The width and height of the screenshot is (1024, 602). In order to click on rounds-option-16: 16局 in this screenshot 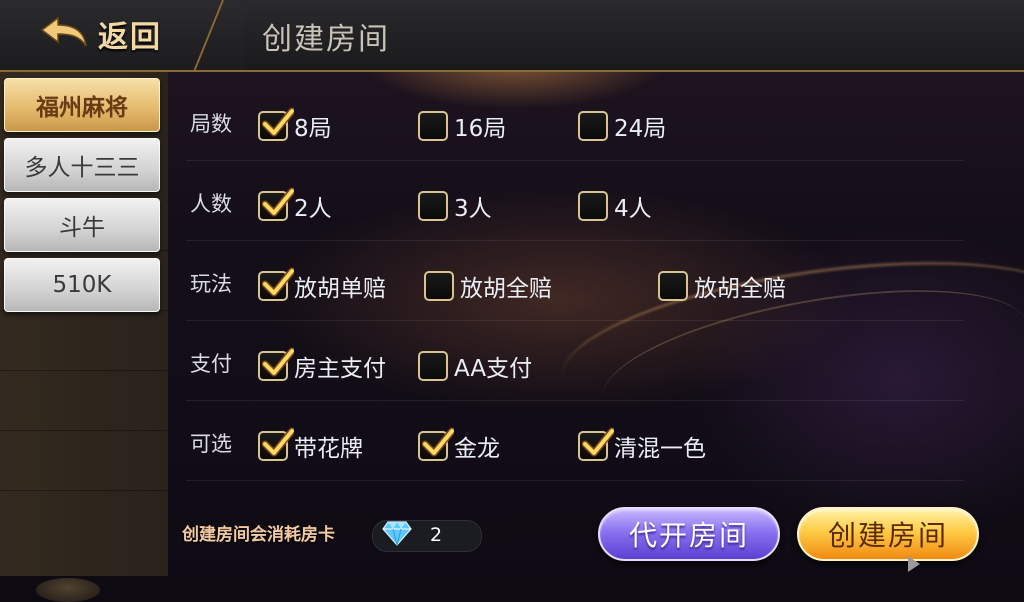, I will do `click(462, 126)`.